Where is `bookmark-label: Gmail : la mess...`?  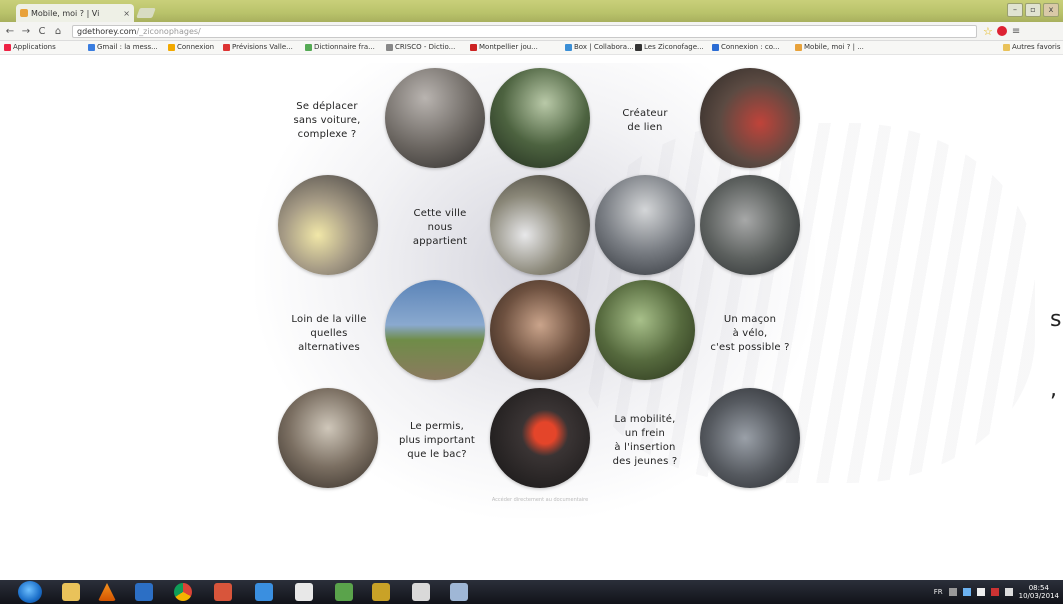
bookmark-label: Gmail : la mess... is located at coordinates (127, 47).